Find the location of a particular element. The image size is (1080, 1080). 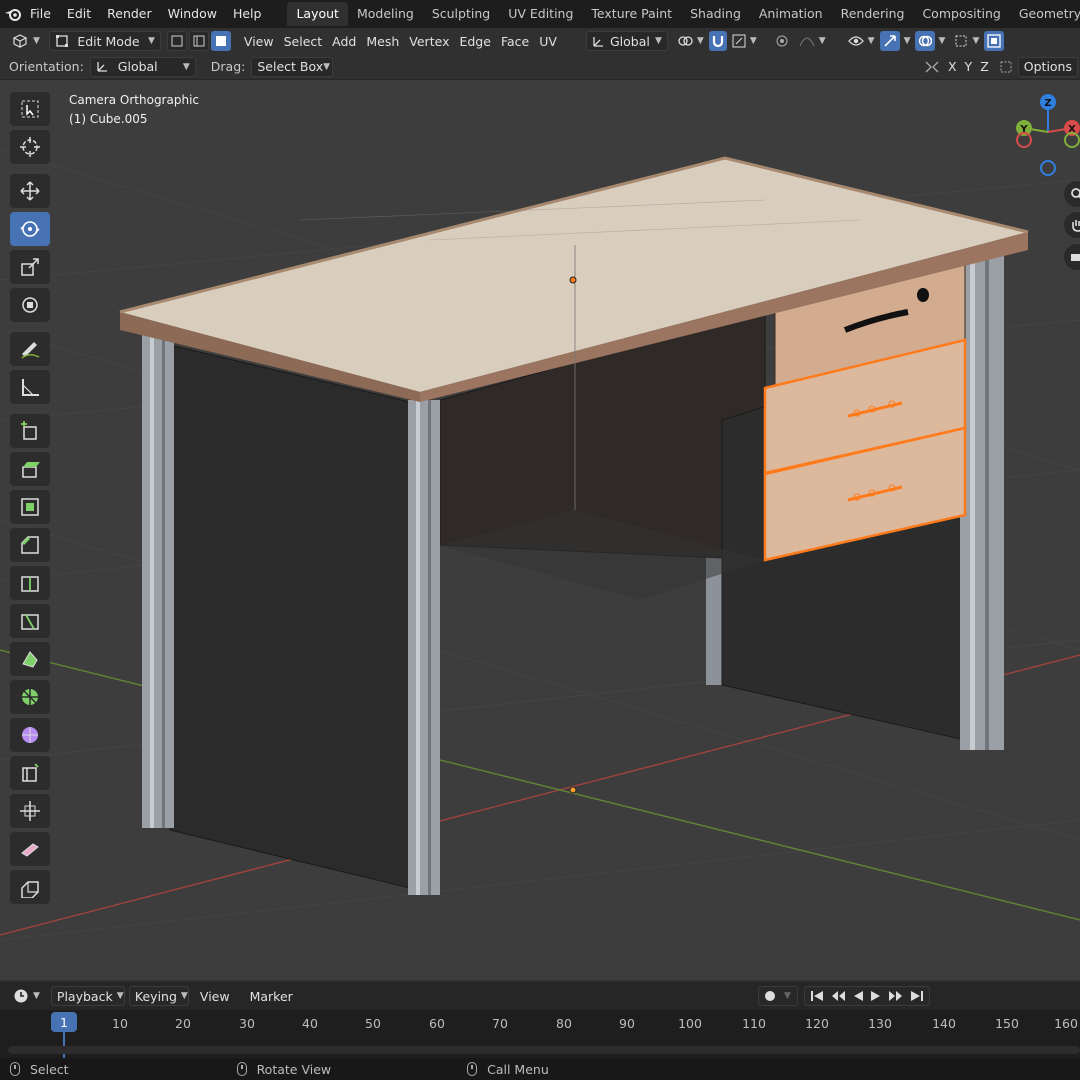

xray-toggle is located at coordinates (994, 41).